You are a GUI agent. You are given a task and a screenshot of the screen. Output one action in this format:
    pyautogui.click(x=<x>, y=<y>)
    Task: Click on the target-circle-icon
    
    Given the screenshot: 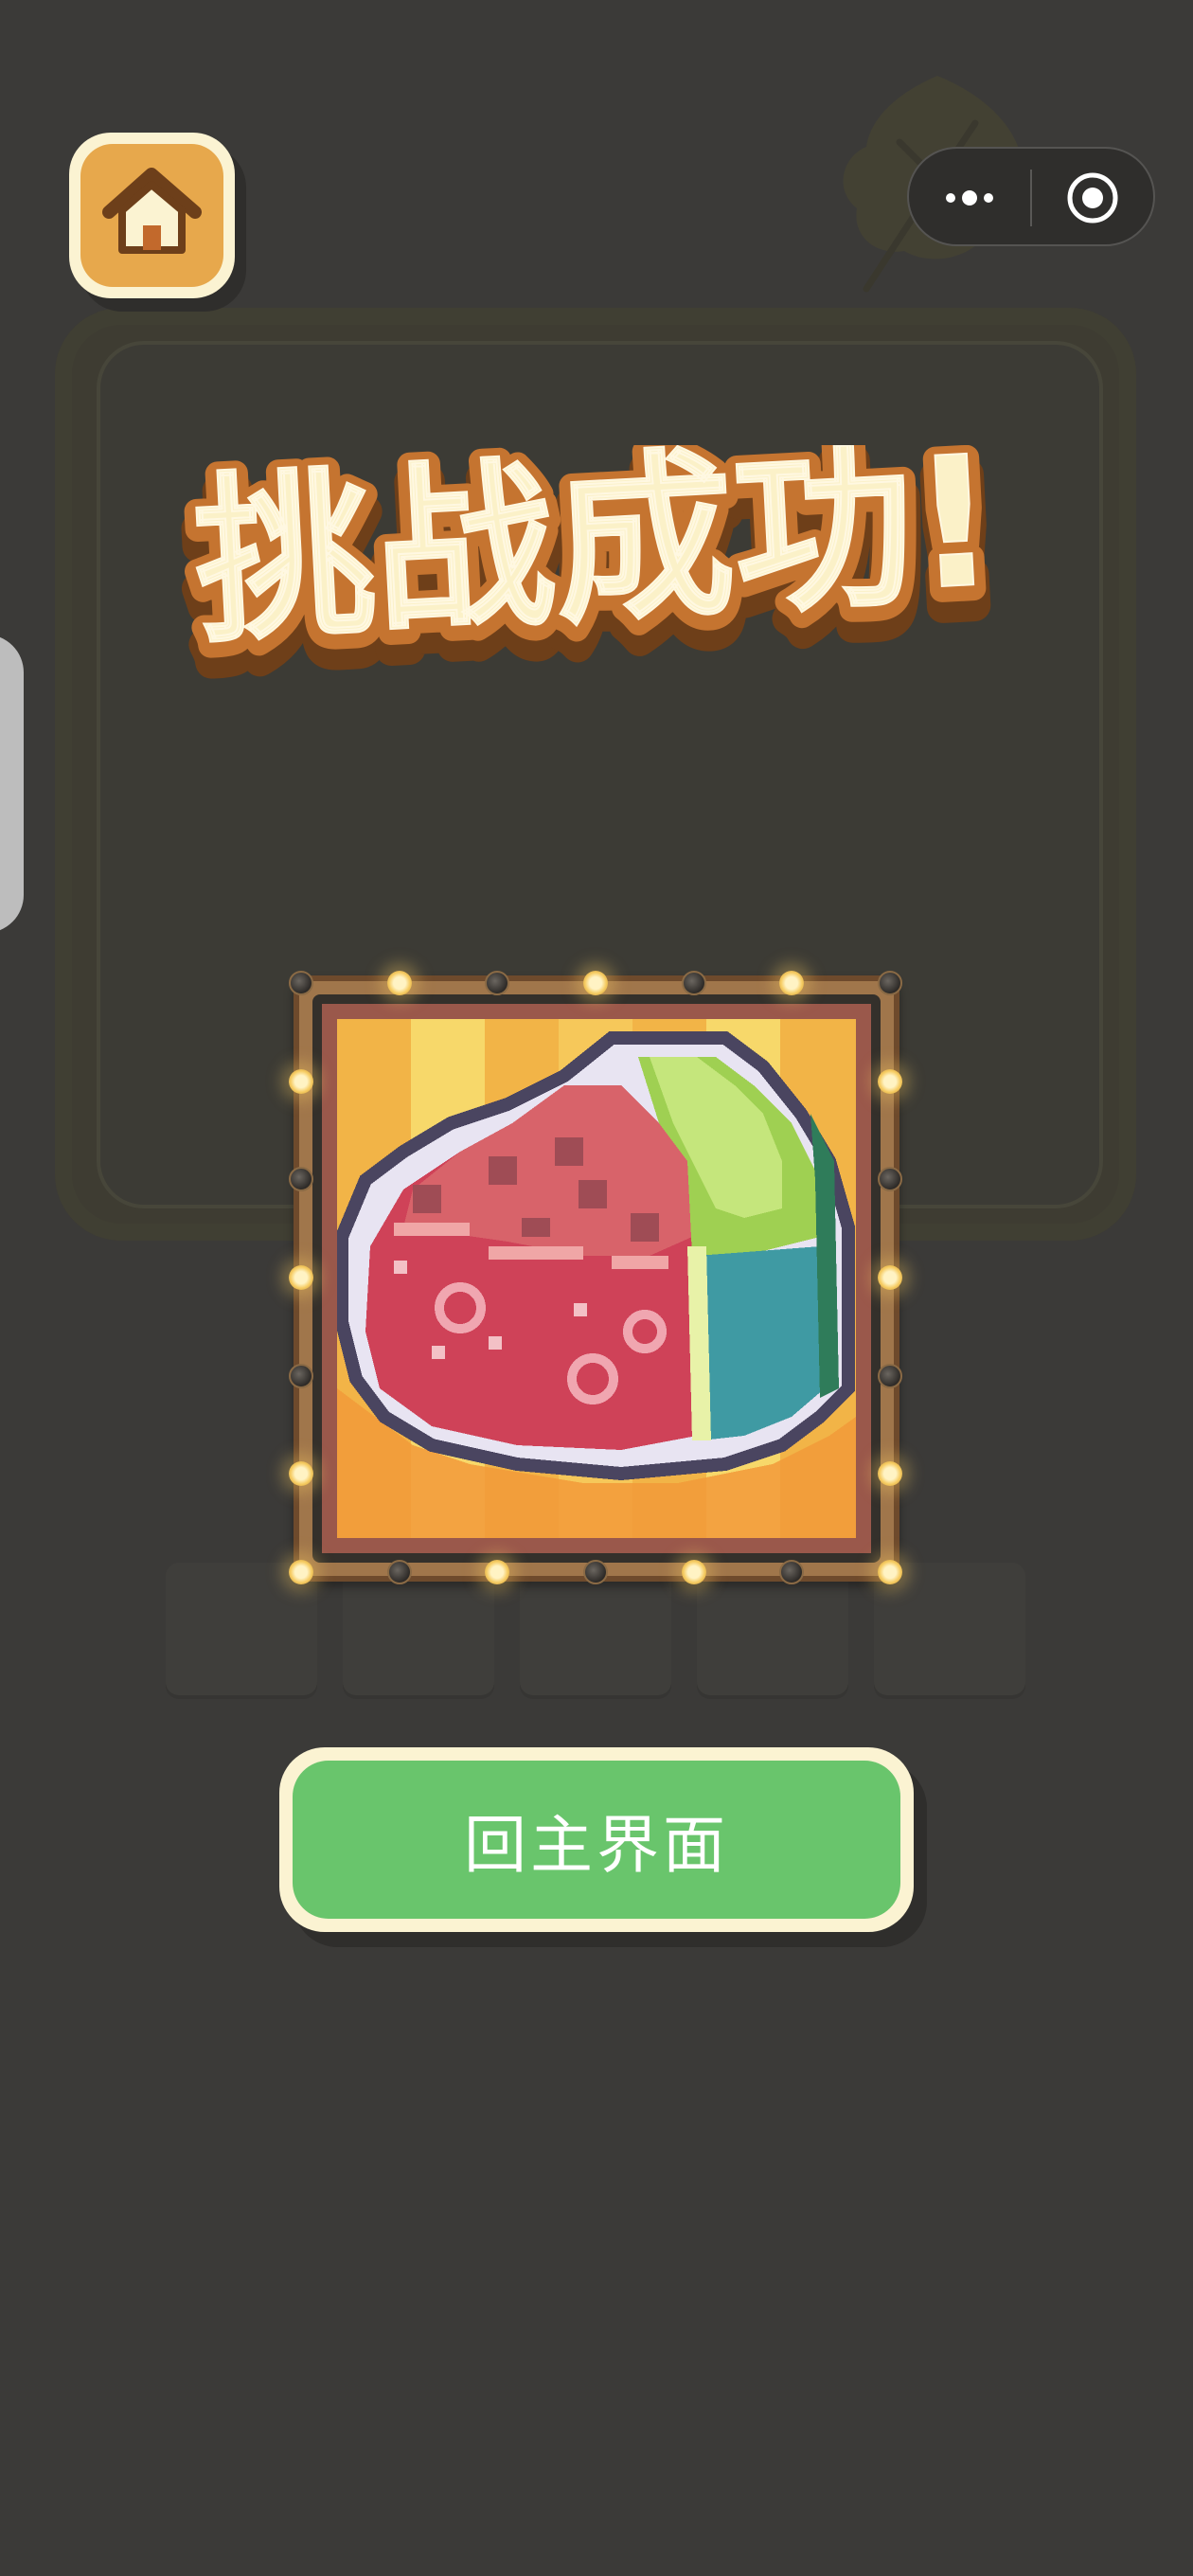 What is the action you would take?
    pyautogui.click(x=1092, y=197)
    